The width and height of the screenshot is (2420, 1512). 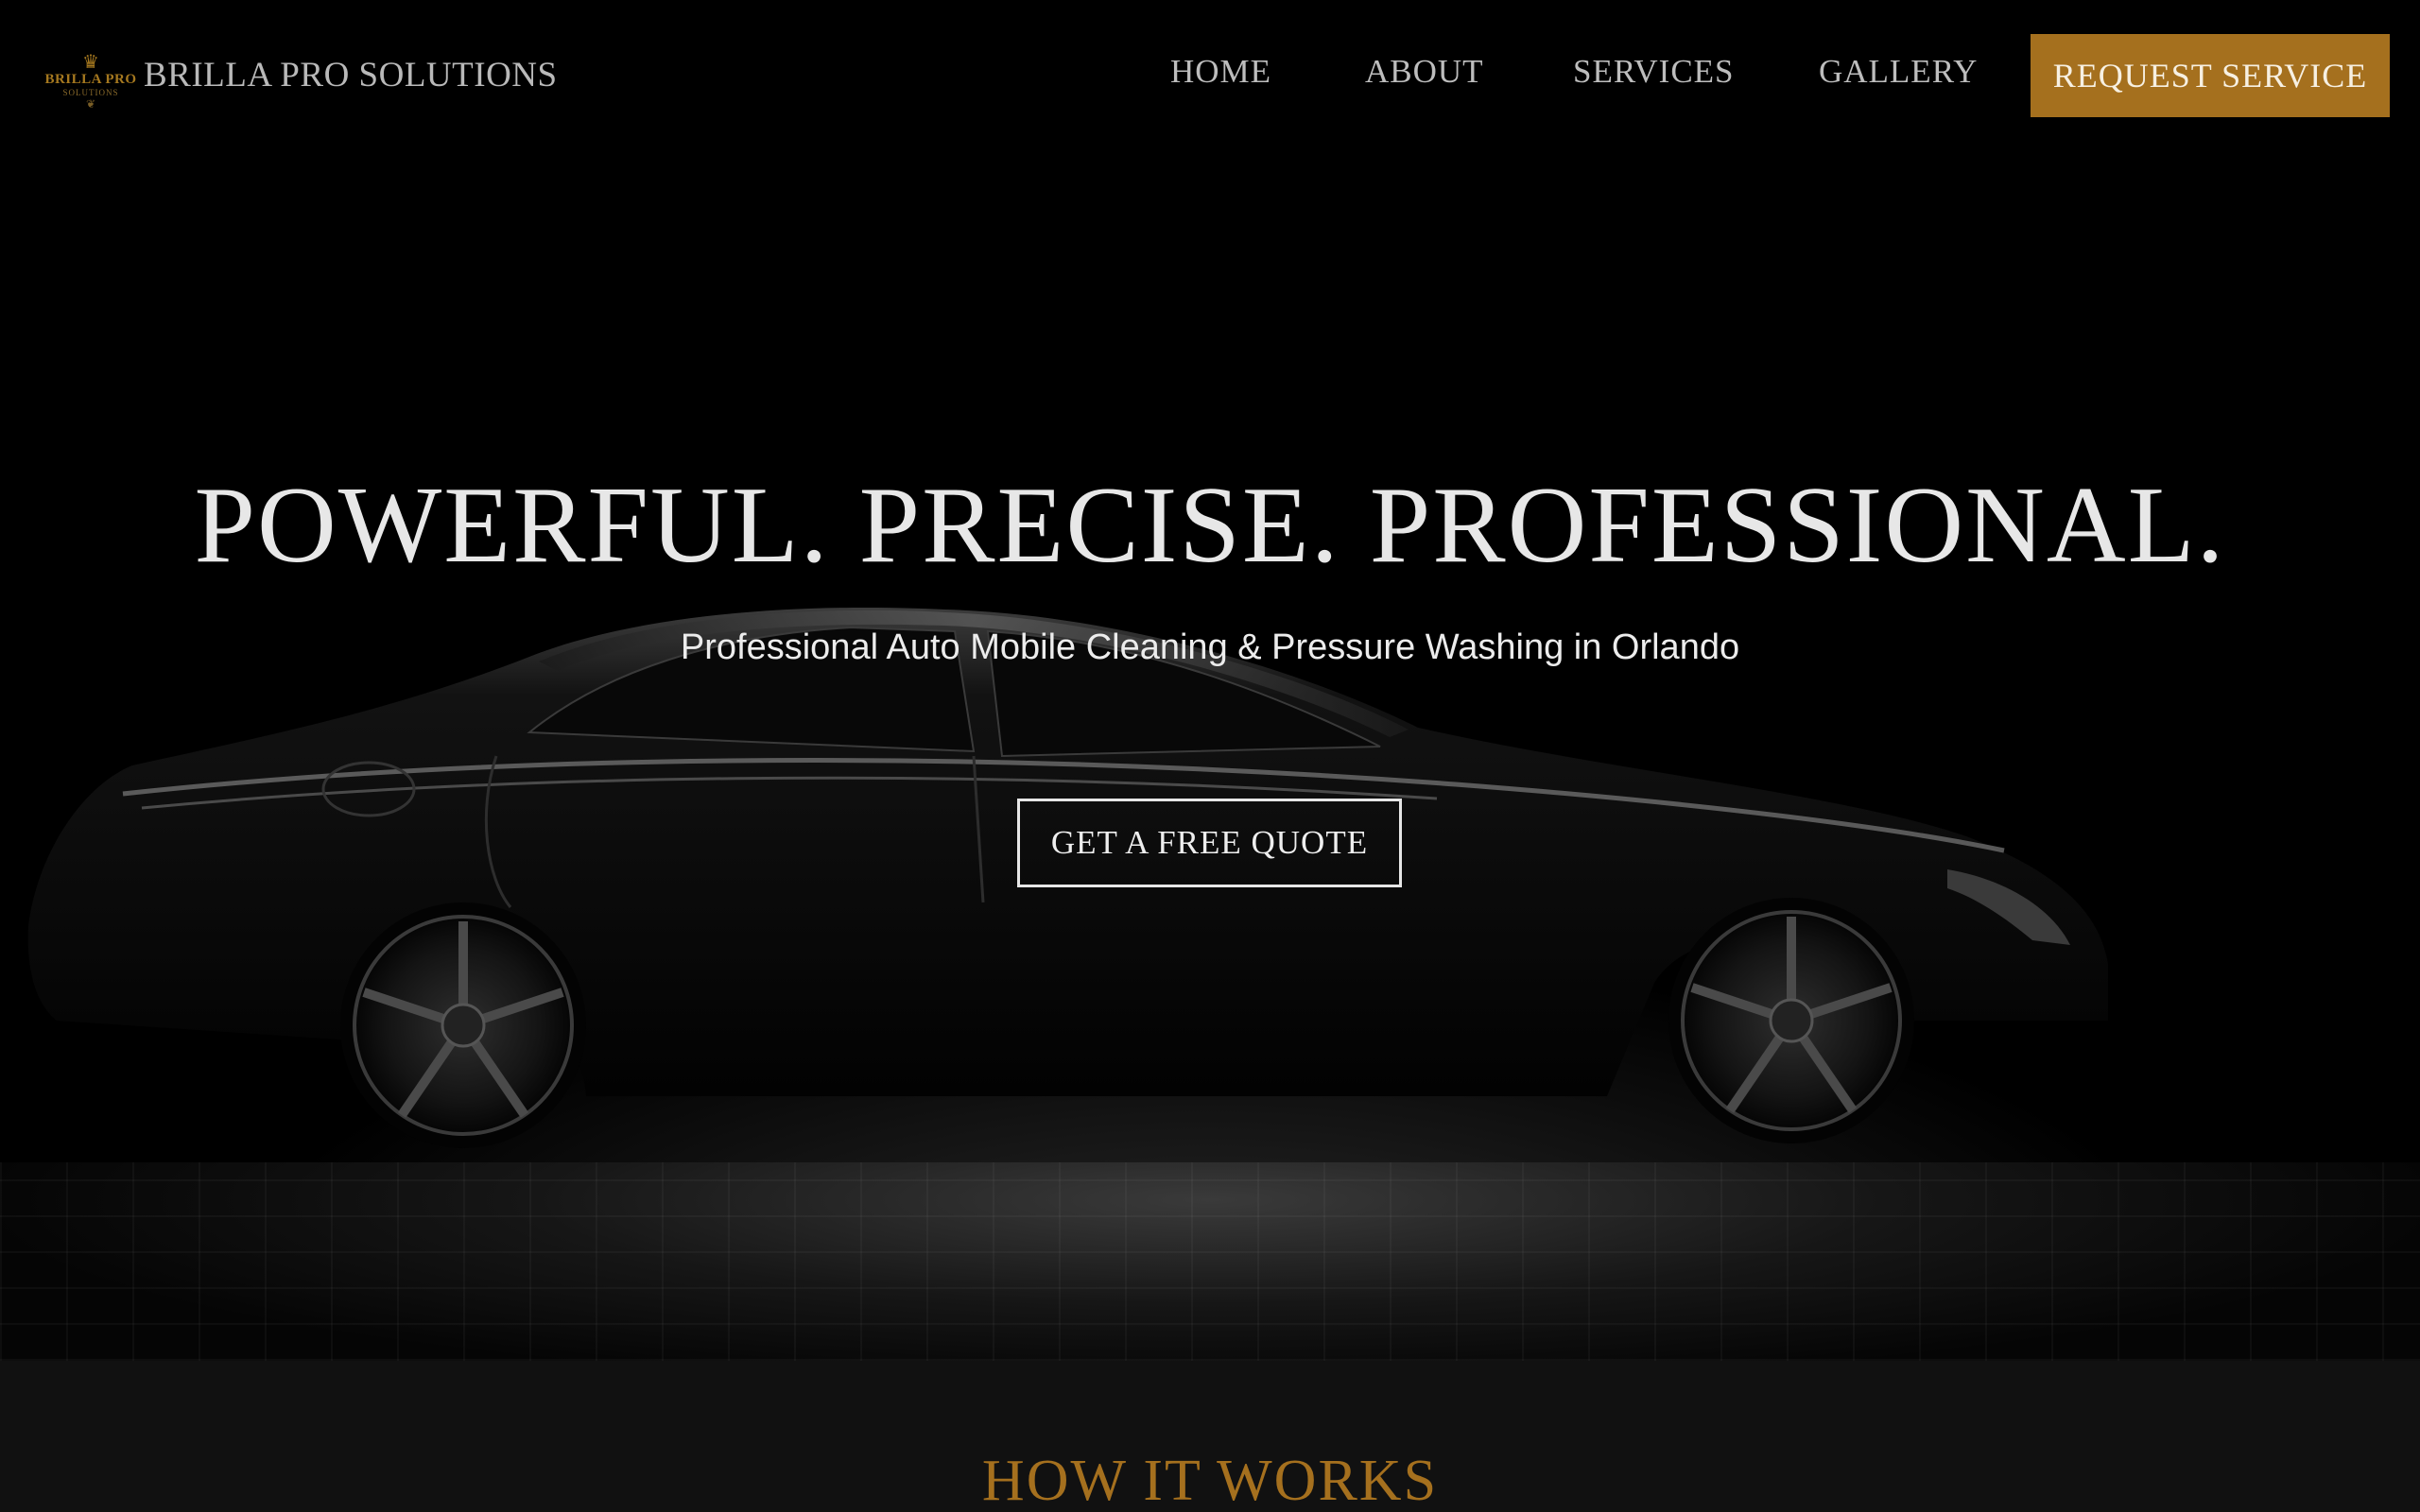 I want to click on flourish-icon: ❦, so click(x=91, y=104).